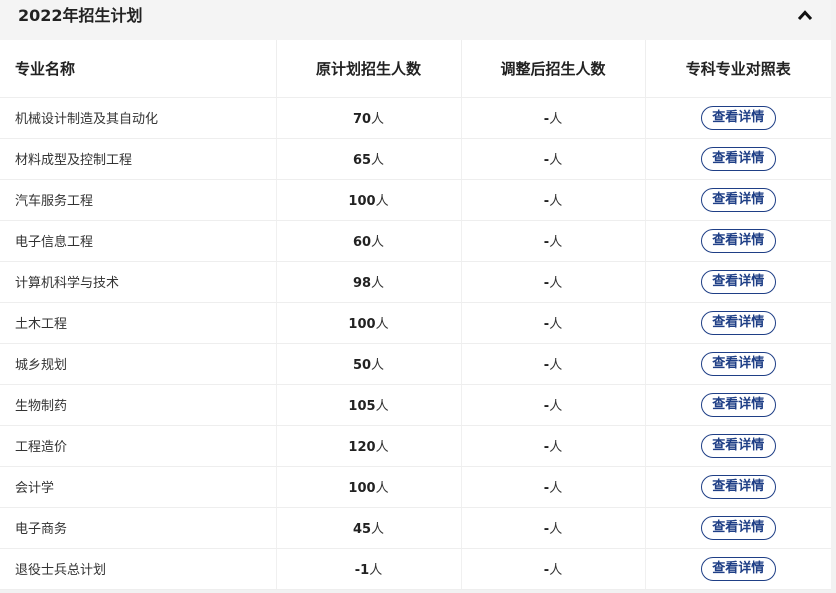  I want to click on table-row: 城乡规划 50人 -人 查看详情, so click(415, 364).